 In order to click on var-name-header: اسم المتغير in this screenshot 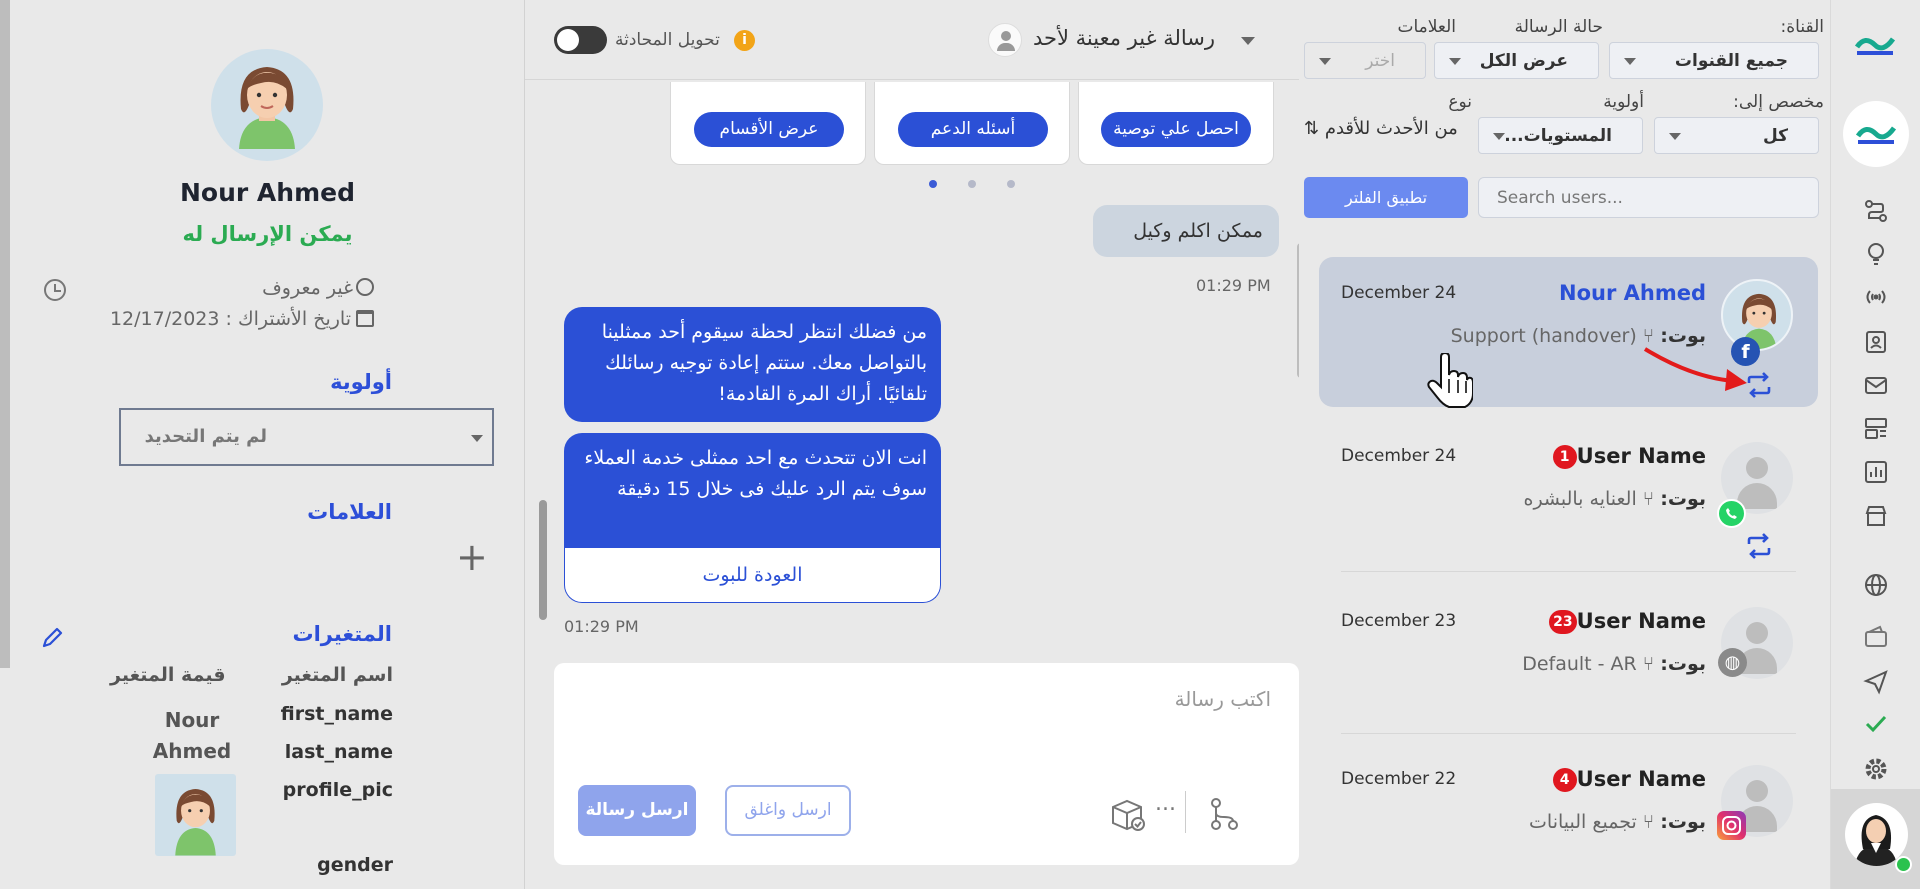, I will do `click(337, 675)`.